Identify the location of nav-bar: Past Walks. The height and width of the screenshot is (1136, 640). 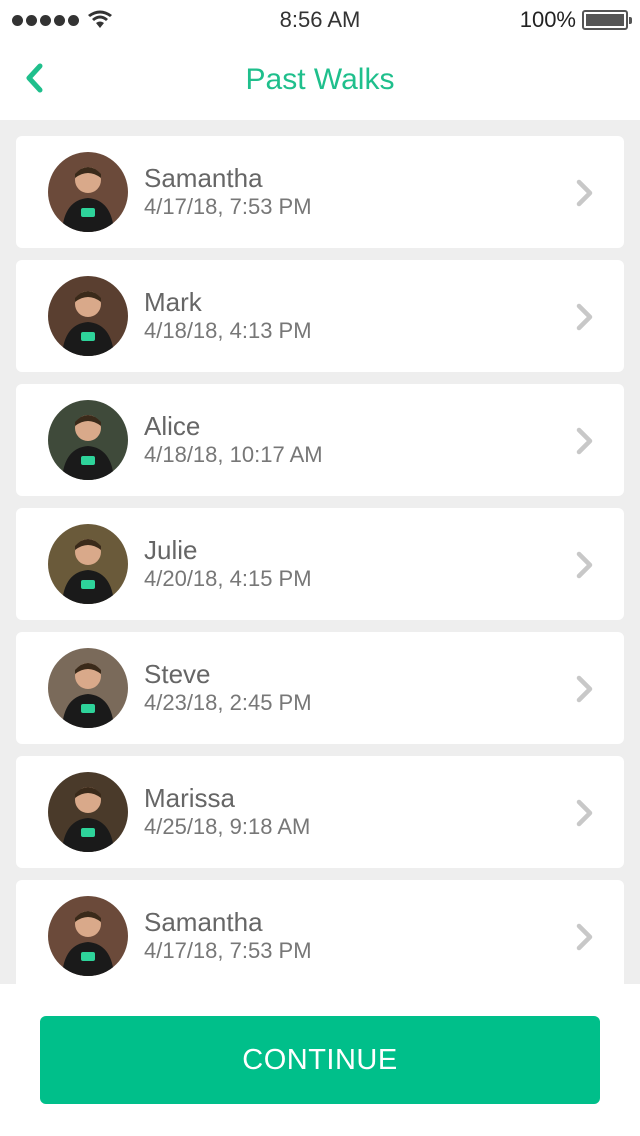
(320, 80).